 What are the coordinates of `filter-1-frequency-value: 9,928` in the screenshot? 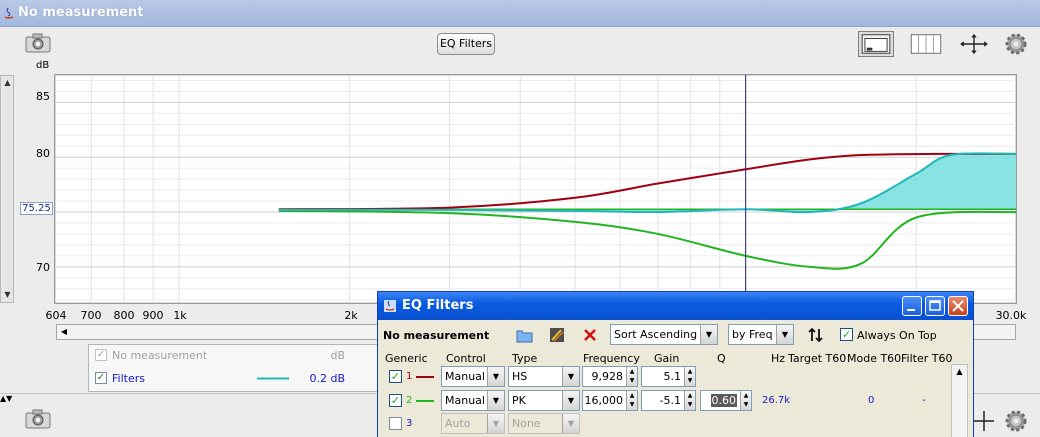 It's located at (607, 376).